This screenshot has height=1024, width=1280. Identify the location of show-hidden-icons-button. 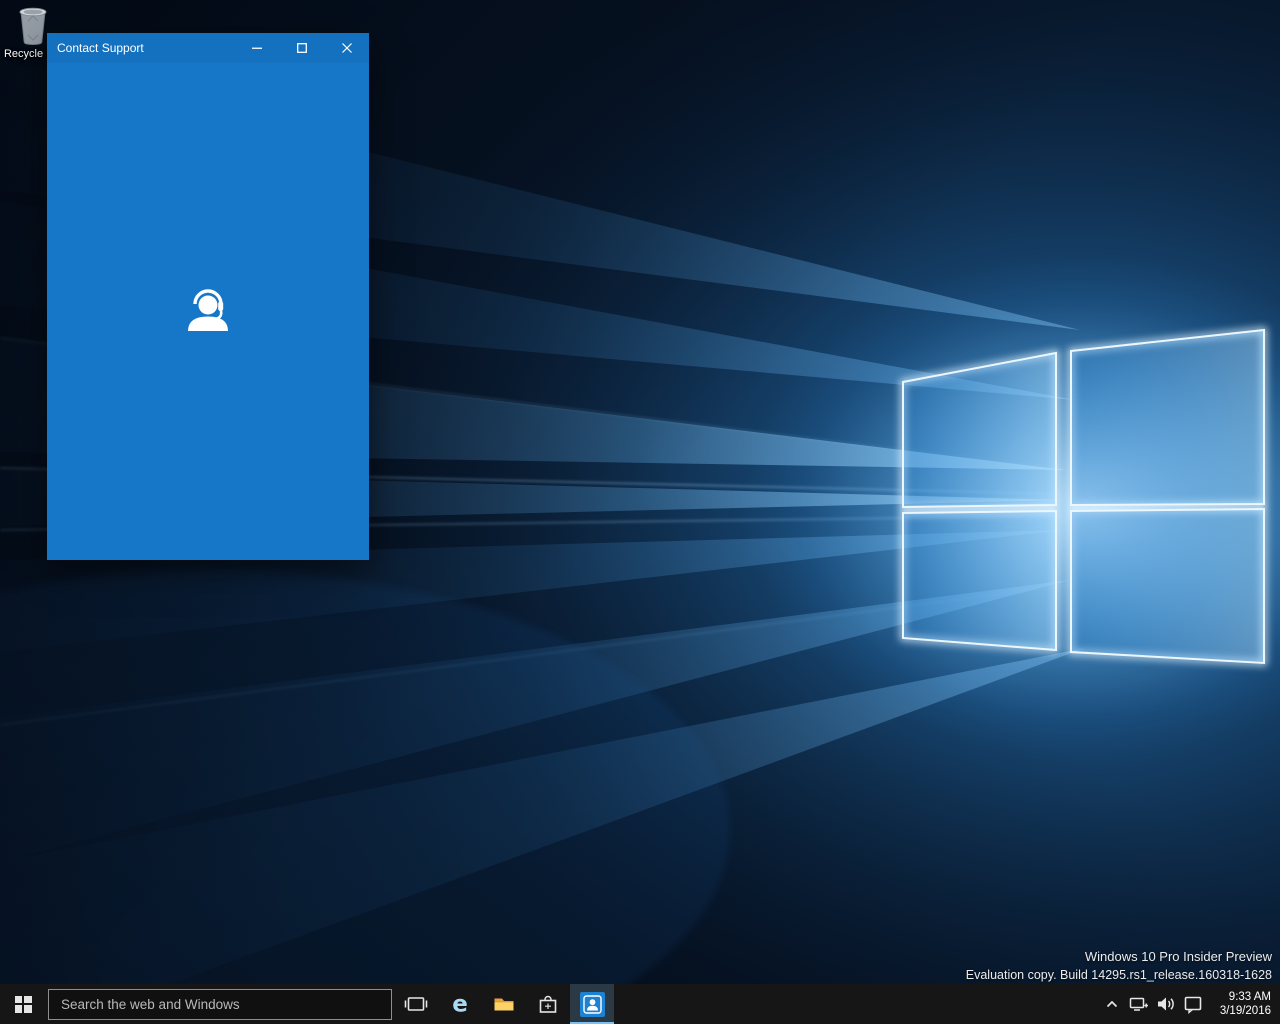
(1111, 1004).